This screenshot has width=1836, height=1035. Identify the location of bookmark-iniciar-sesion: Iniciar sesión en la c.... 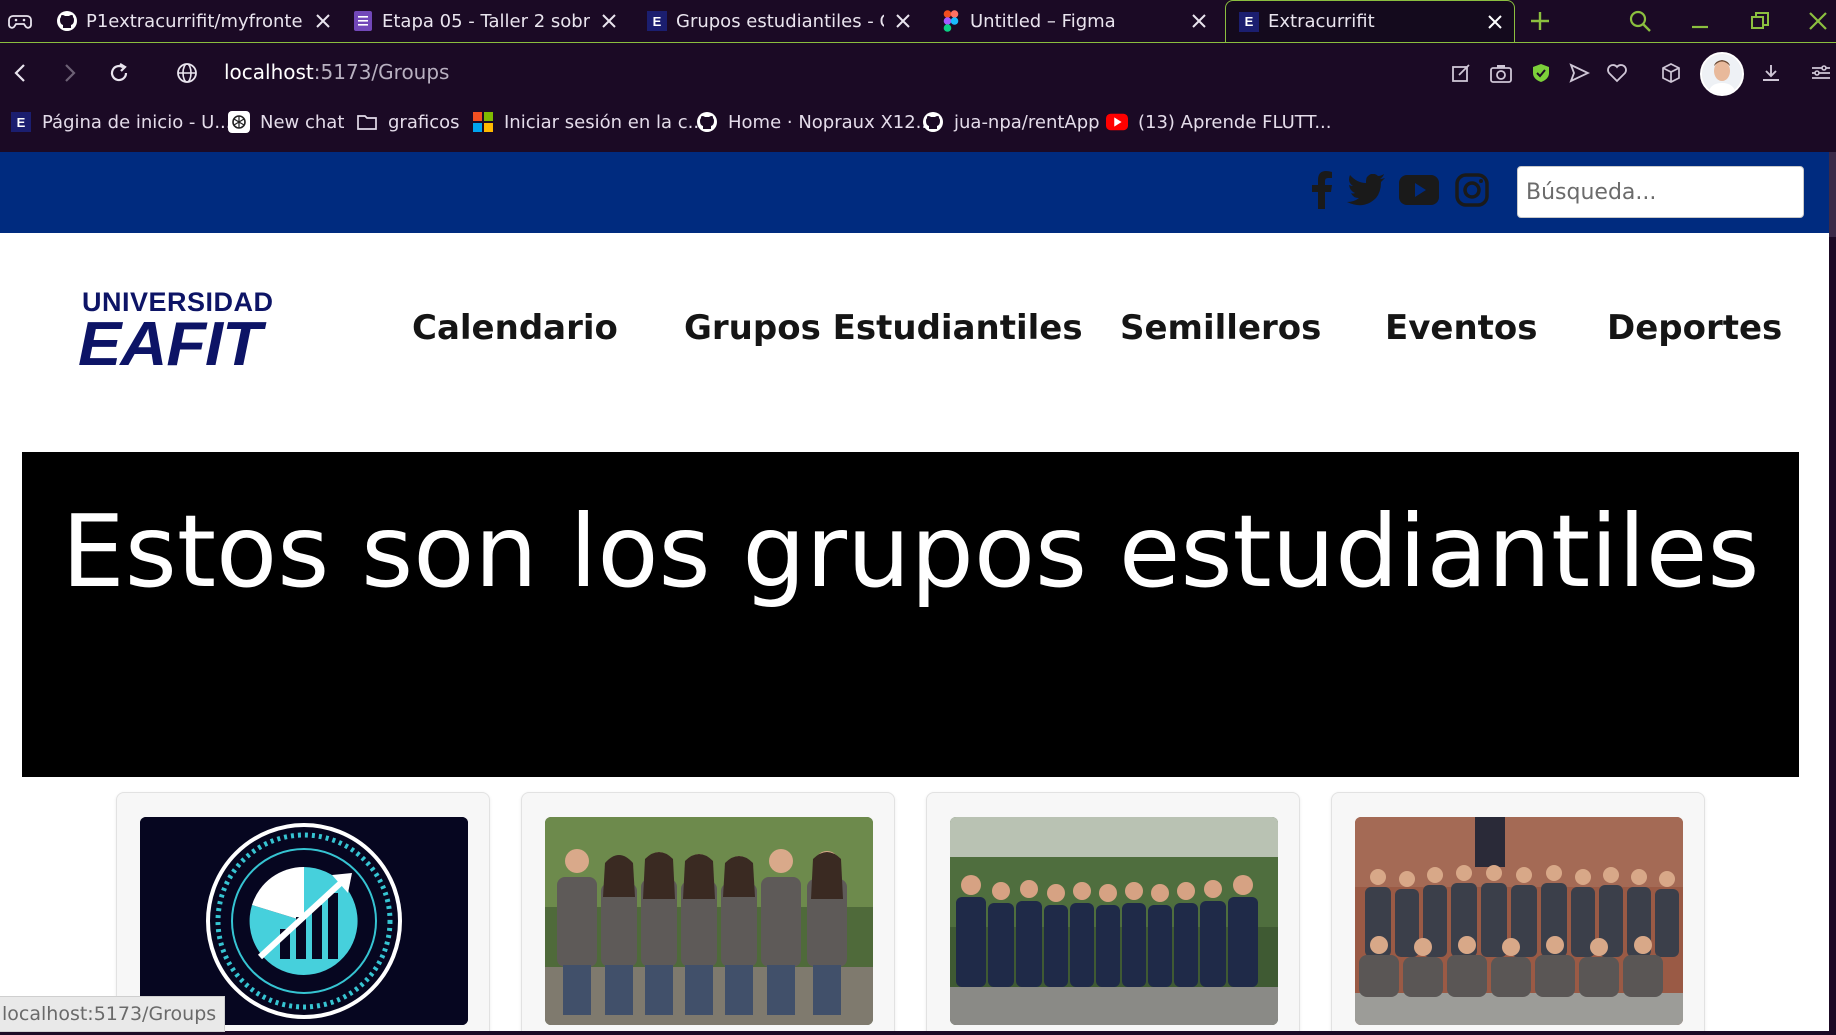
(588, 122).